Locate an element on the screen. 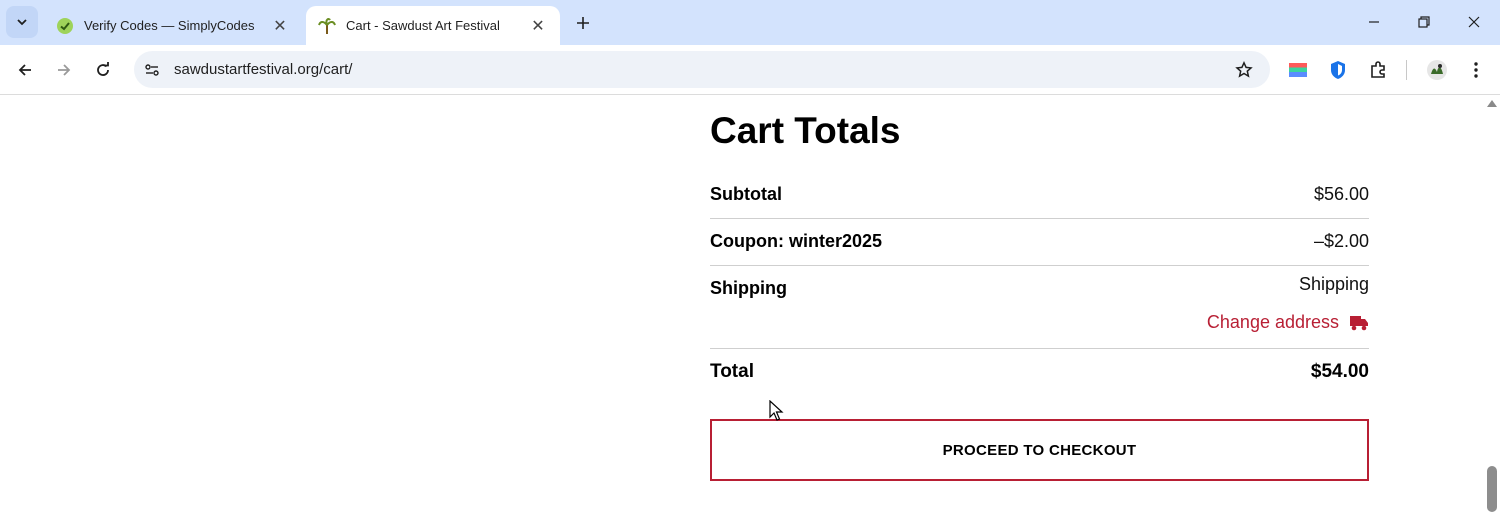 This screenshot has width=1500, height=512. chevron-down-icon is located at coordinates (22, 22).